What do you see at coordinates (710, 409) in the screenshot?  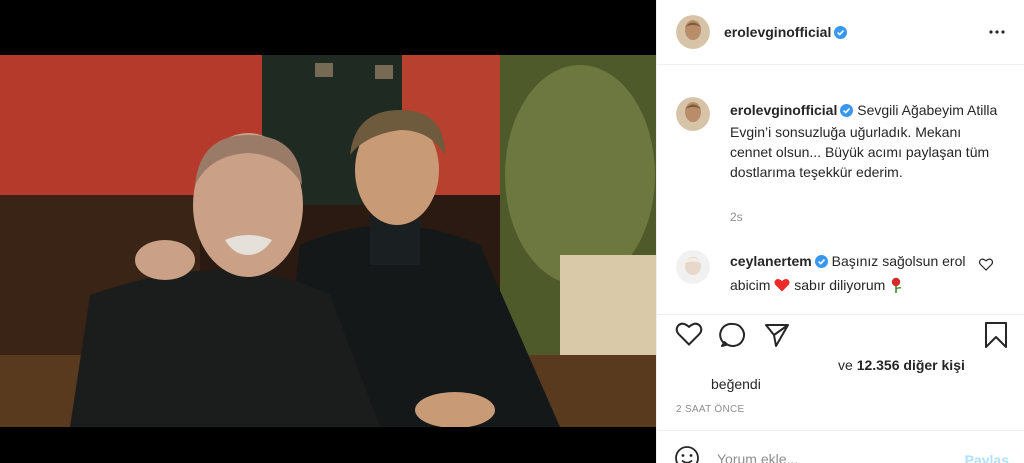 I see `post-timestamp: 2 SAAT ÖNCE` at bounding box center [710, 409].